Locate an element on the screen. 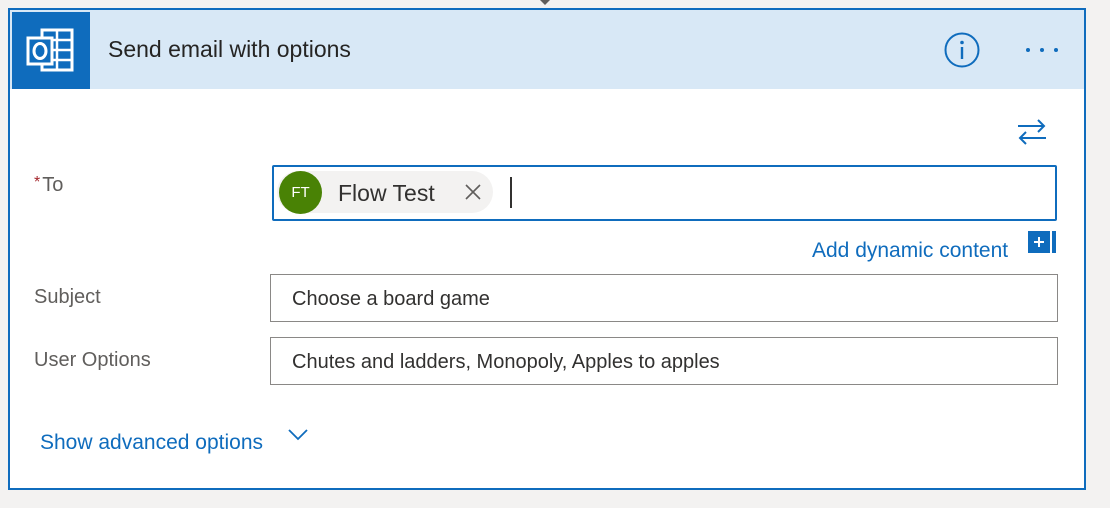 Image resolution: width=1110 pixels, height=508 pixels. show-advanced-options-link: Show advanced options is located at coordinates (151, 443).